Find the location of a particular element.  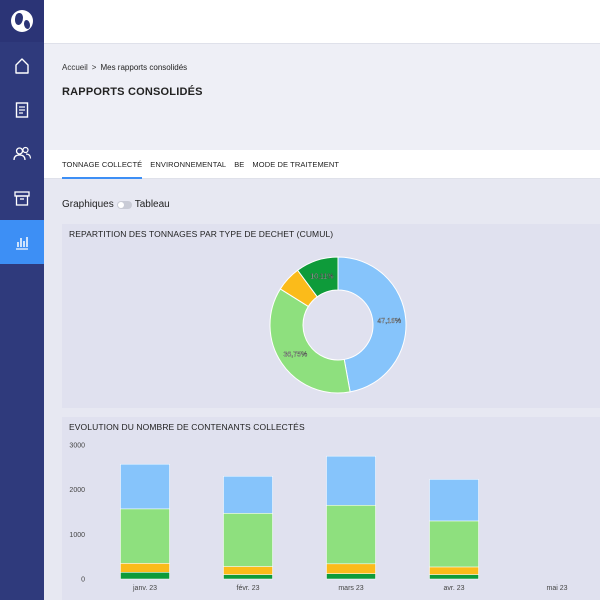

donut-chart: 47,16% 36,75% 10,11% is located at coordinates (338, 325).